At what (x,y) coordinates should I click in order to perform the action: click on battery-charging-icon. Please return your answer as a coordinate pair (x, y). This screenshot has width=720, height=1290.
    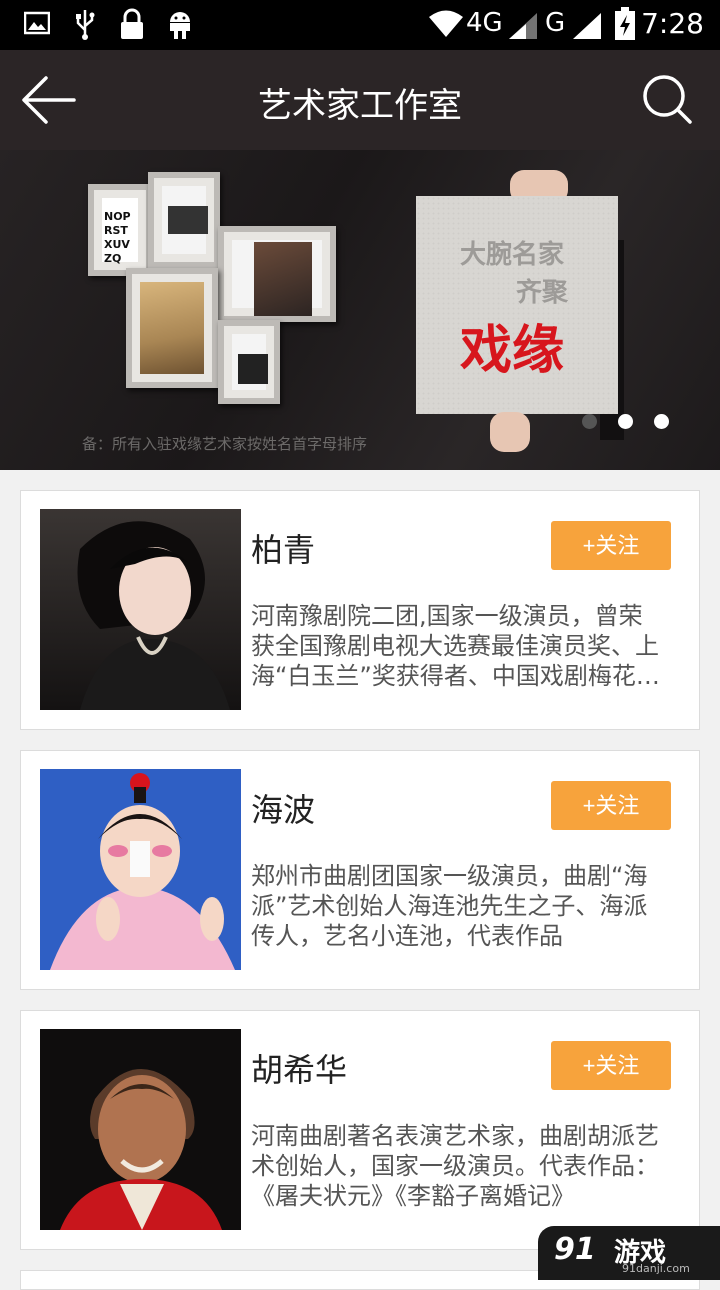
    Looking at the image, I should click on (625, 26).